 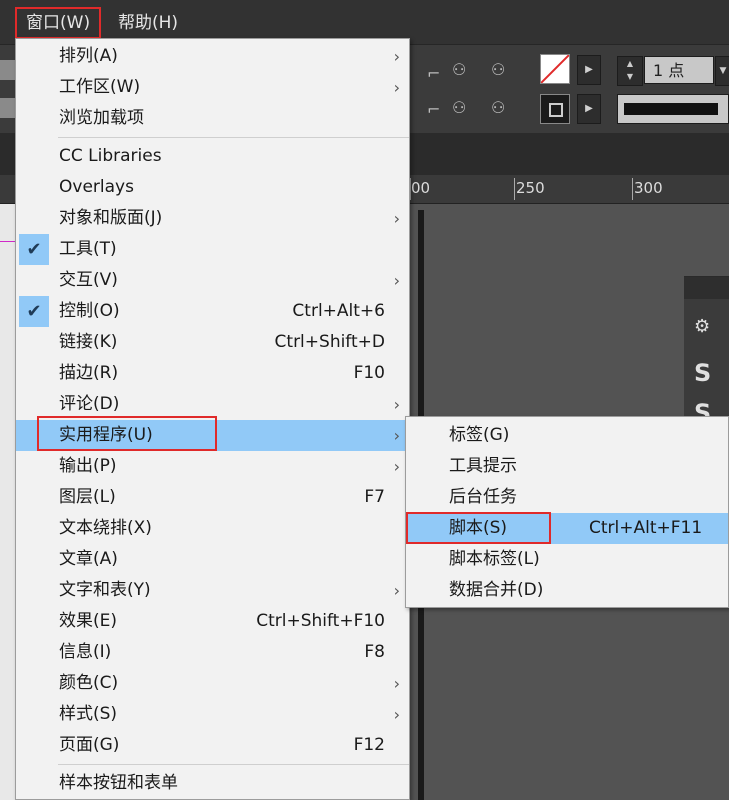 I want to click on menu-item-object-layout: 对象和版面(J) ›, so click(x=212, y=218).